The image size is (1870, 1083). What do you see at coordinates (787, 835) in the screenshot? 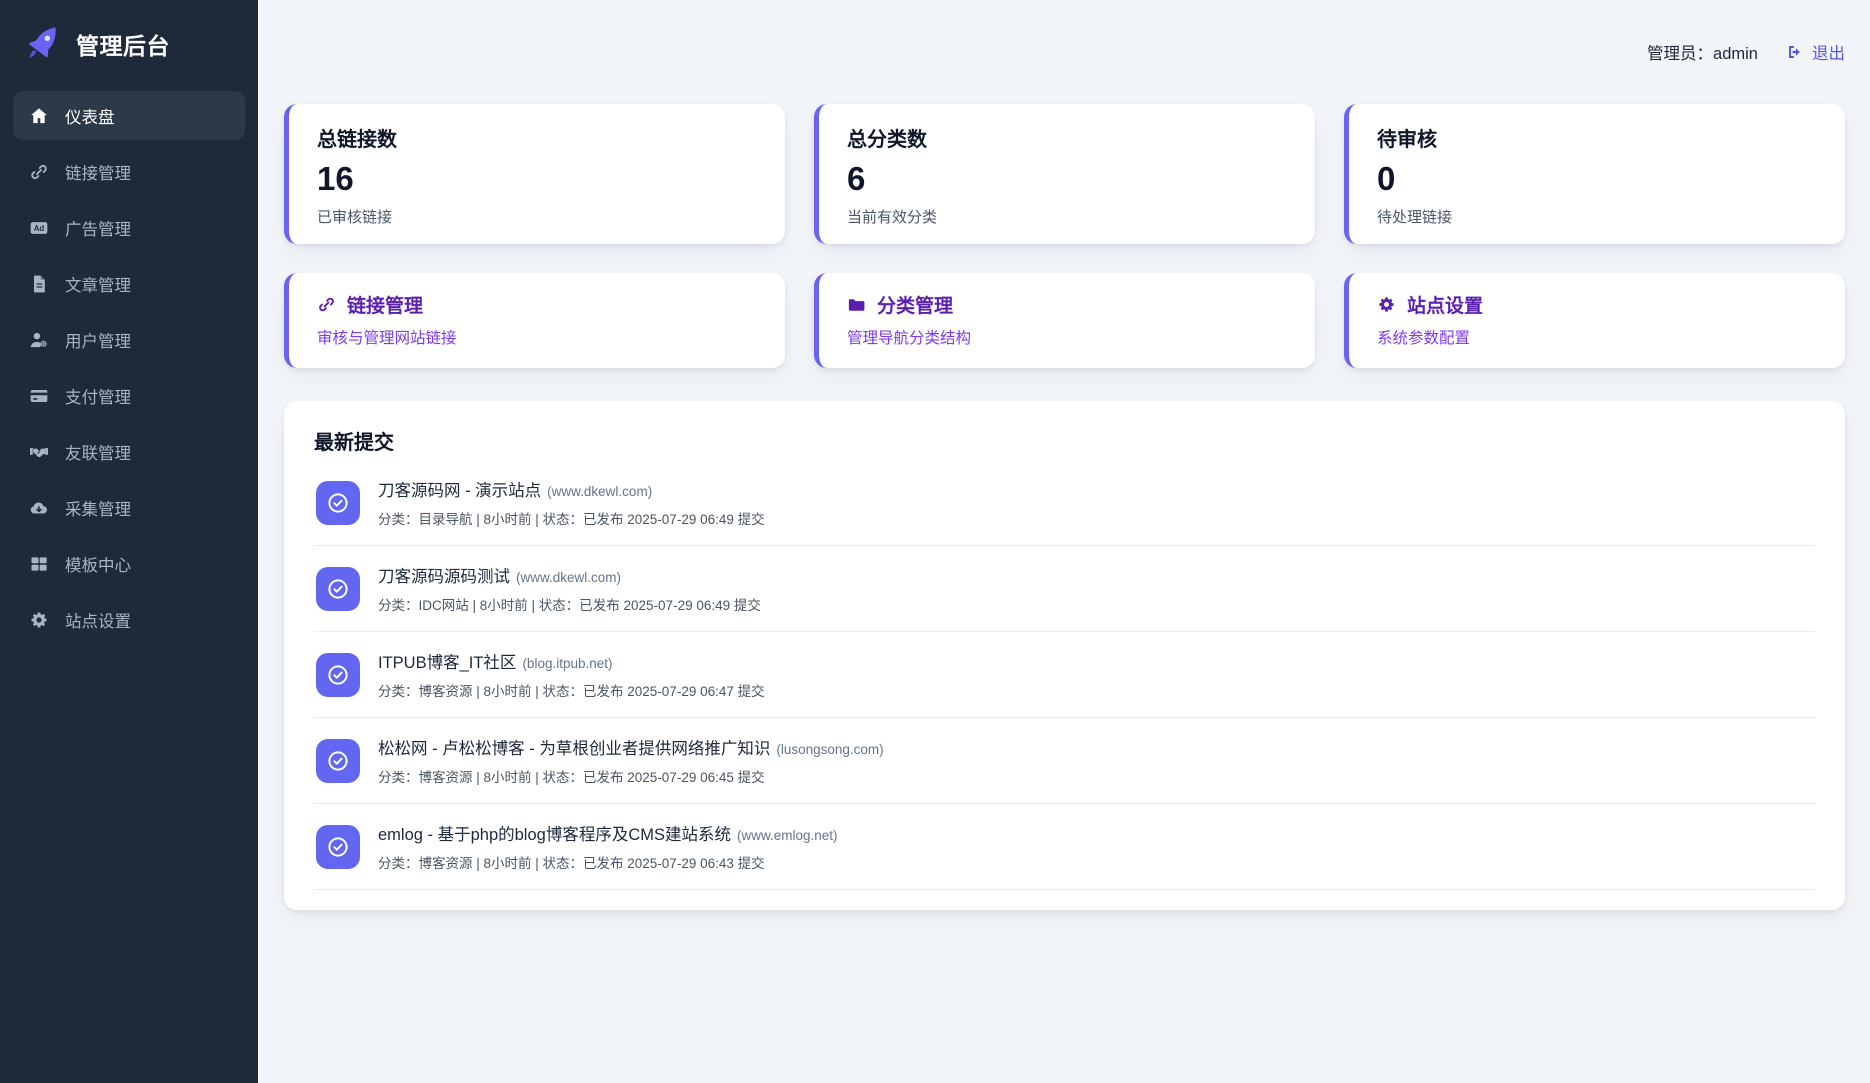
I see `site-domain: (www.emlog.net)` at bounding box center [787, 835].